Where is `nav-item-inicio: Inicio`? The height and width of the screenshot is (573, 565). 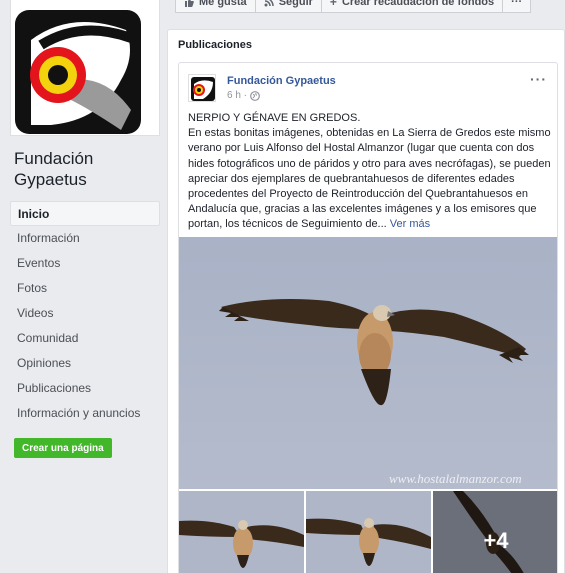 nav-item-inicio: Inicio is located at coordinates (85, 213).